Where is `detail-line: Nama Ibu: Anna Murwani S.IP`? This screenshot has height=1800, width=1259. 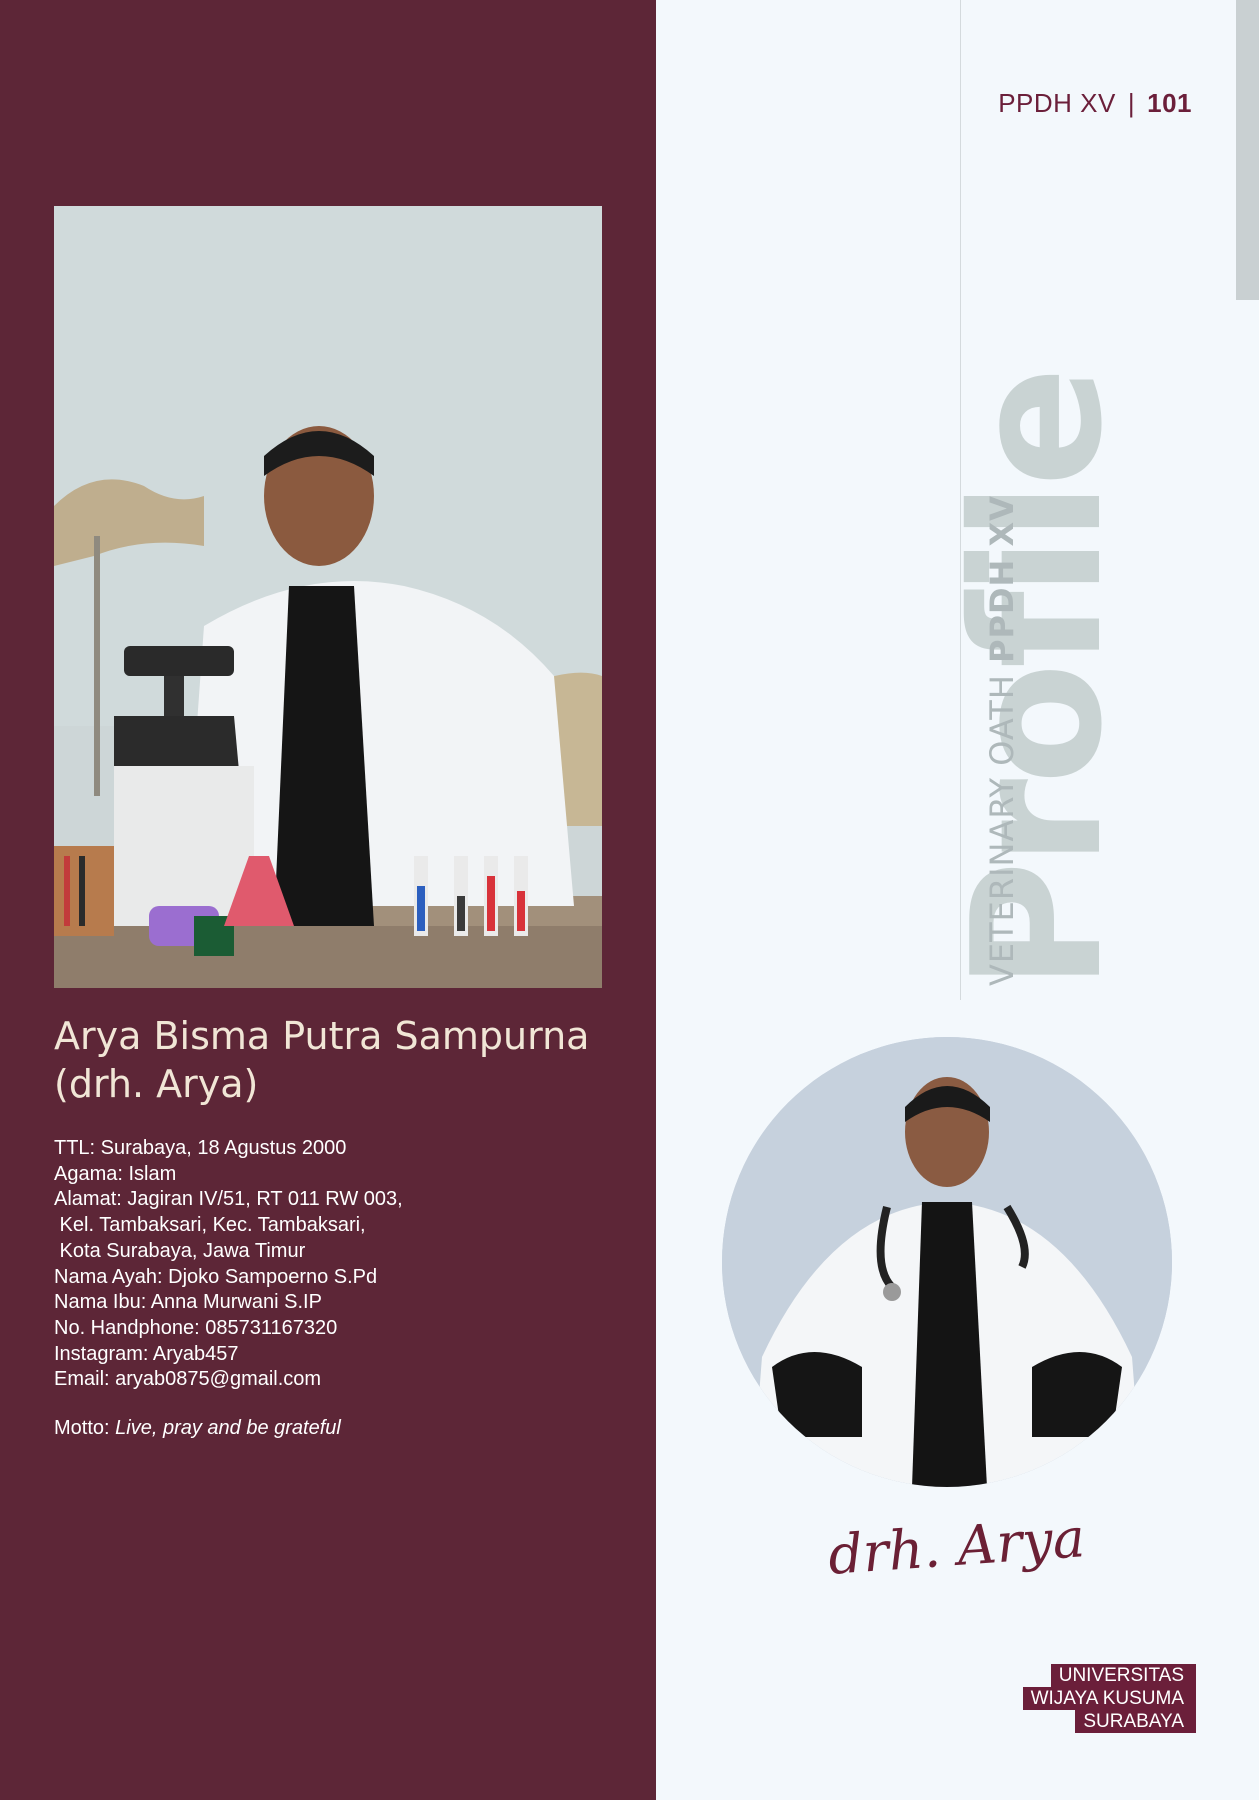 detail-line: Nama Ibu: Anna Murwani S.IP is located at coordinates (188, 1302).